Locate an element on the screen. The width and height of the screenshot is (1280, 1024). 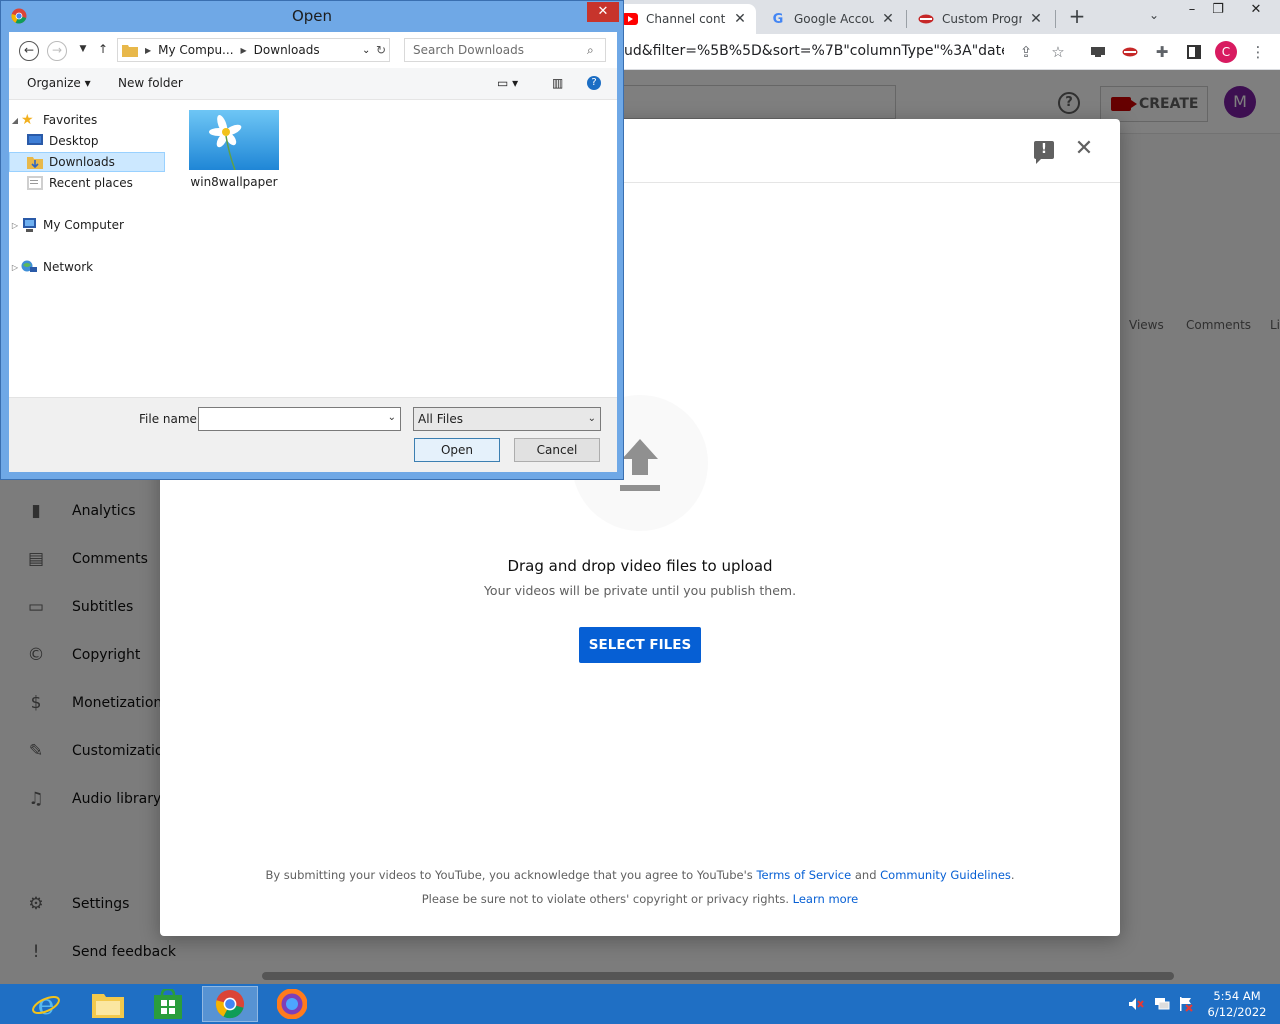
open-button: Open is located at coordinates (457, 450).